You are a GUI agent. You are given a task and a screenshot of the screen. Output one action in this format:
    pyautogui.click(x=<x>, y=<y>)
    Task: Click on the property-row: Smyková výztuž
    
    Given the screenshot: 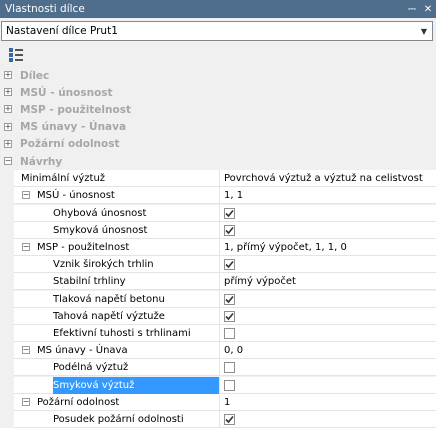 What is the action you would take?
    pyautogui.click(x=218, y=385)
    